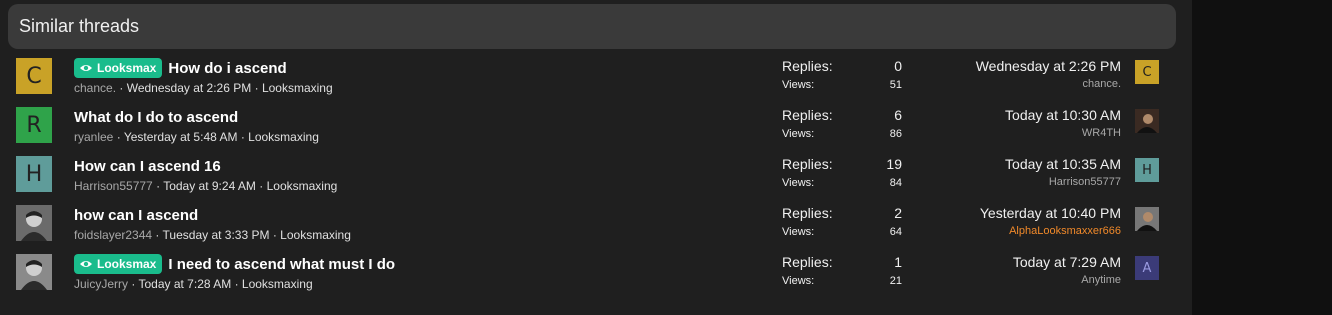 Image resolution: width=1332 pixels, height=315 pixels. I want to click on last-poster-avatar: H, so click(1147, 170).